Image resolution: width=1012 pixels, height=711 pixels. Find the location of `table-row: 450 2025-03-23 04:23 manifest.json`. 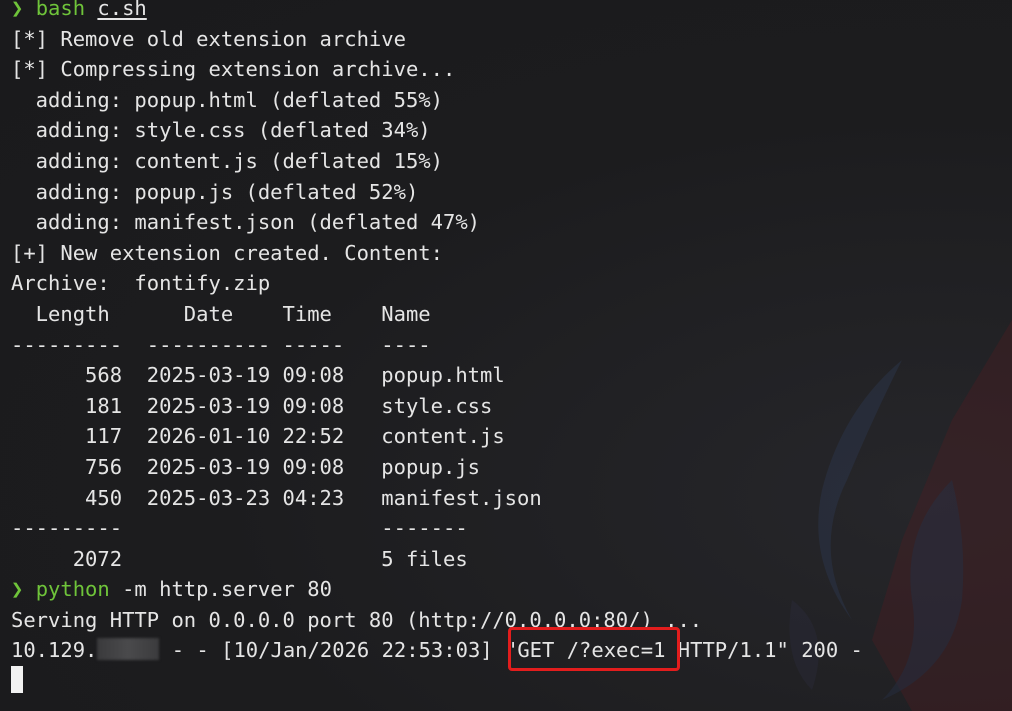

table-row: 450 2025-03-23 04:23 manifest.json is located at coordinates (276, 497).